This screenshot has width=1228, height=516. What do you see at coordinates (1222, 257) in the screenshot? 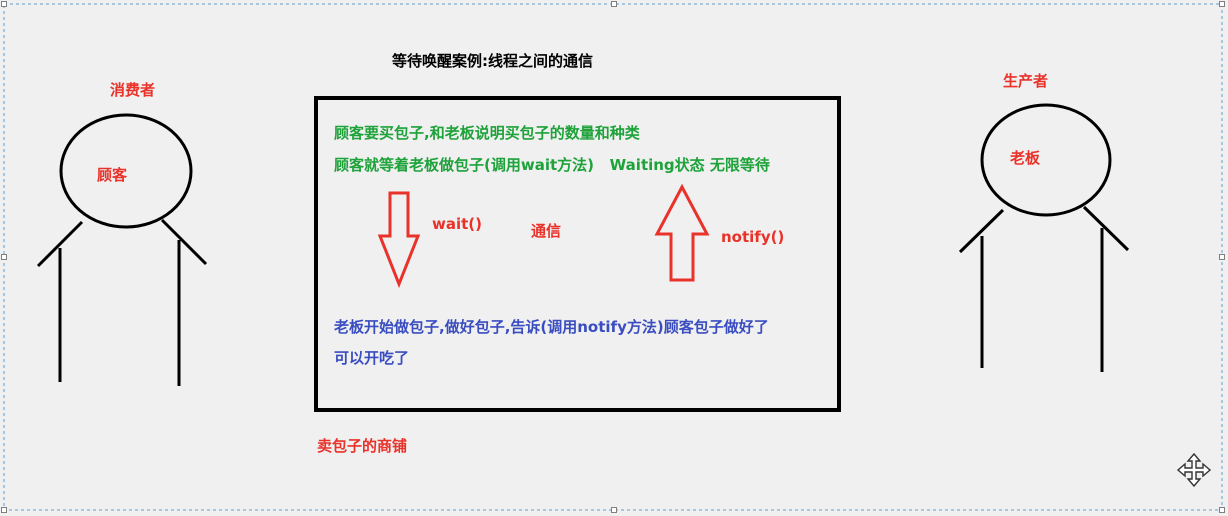
I see `resize-handle-middle-right` at bounding box center [1222, 257].